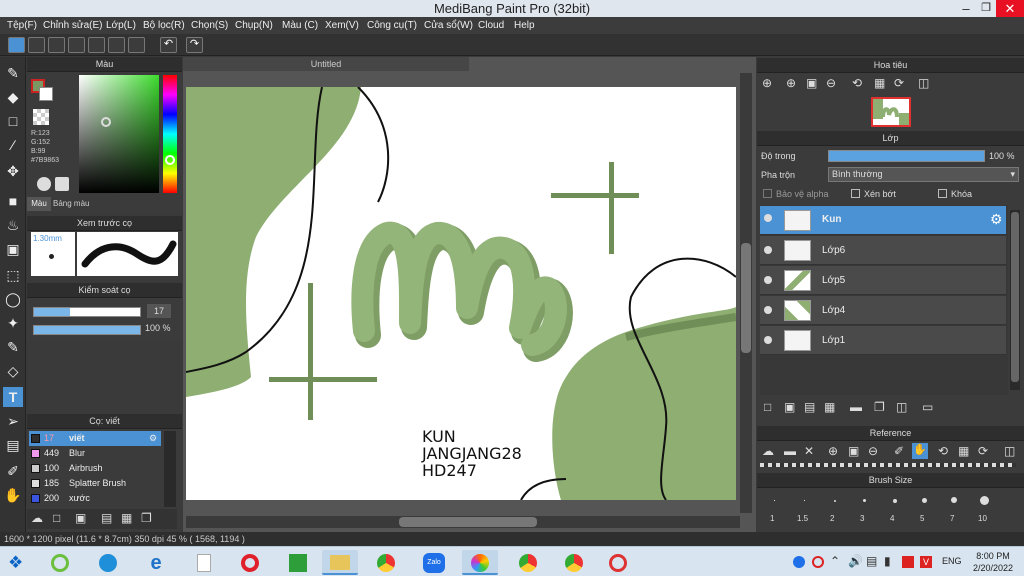  Describe the element at coordinates (1010, 8) in the screenshot. I see `close-button: ✕` at that location.